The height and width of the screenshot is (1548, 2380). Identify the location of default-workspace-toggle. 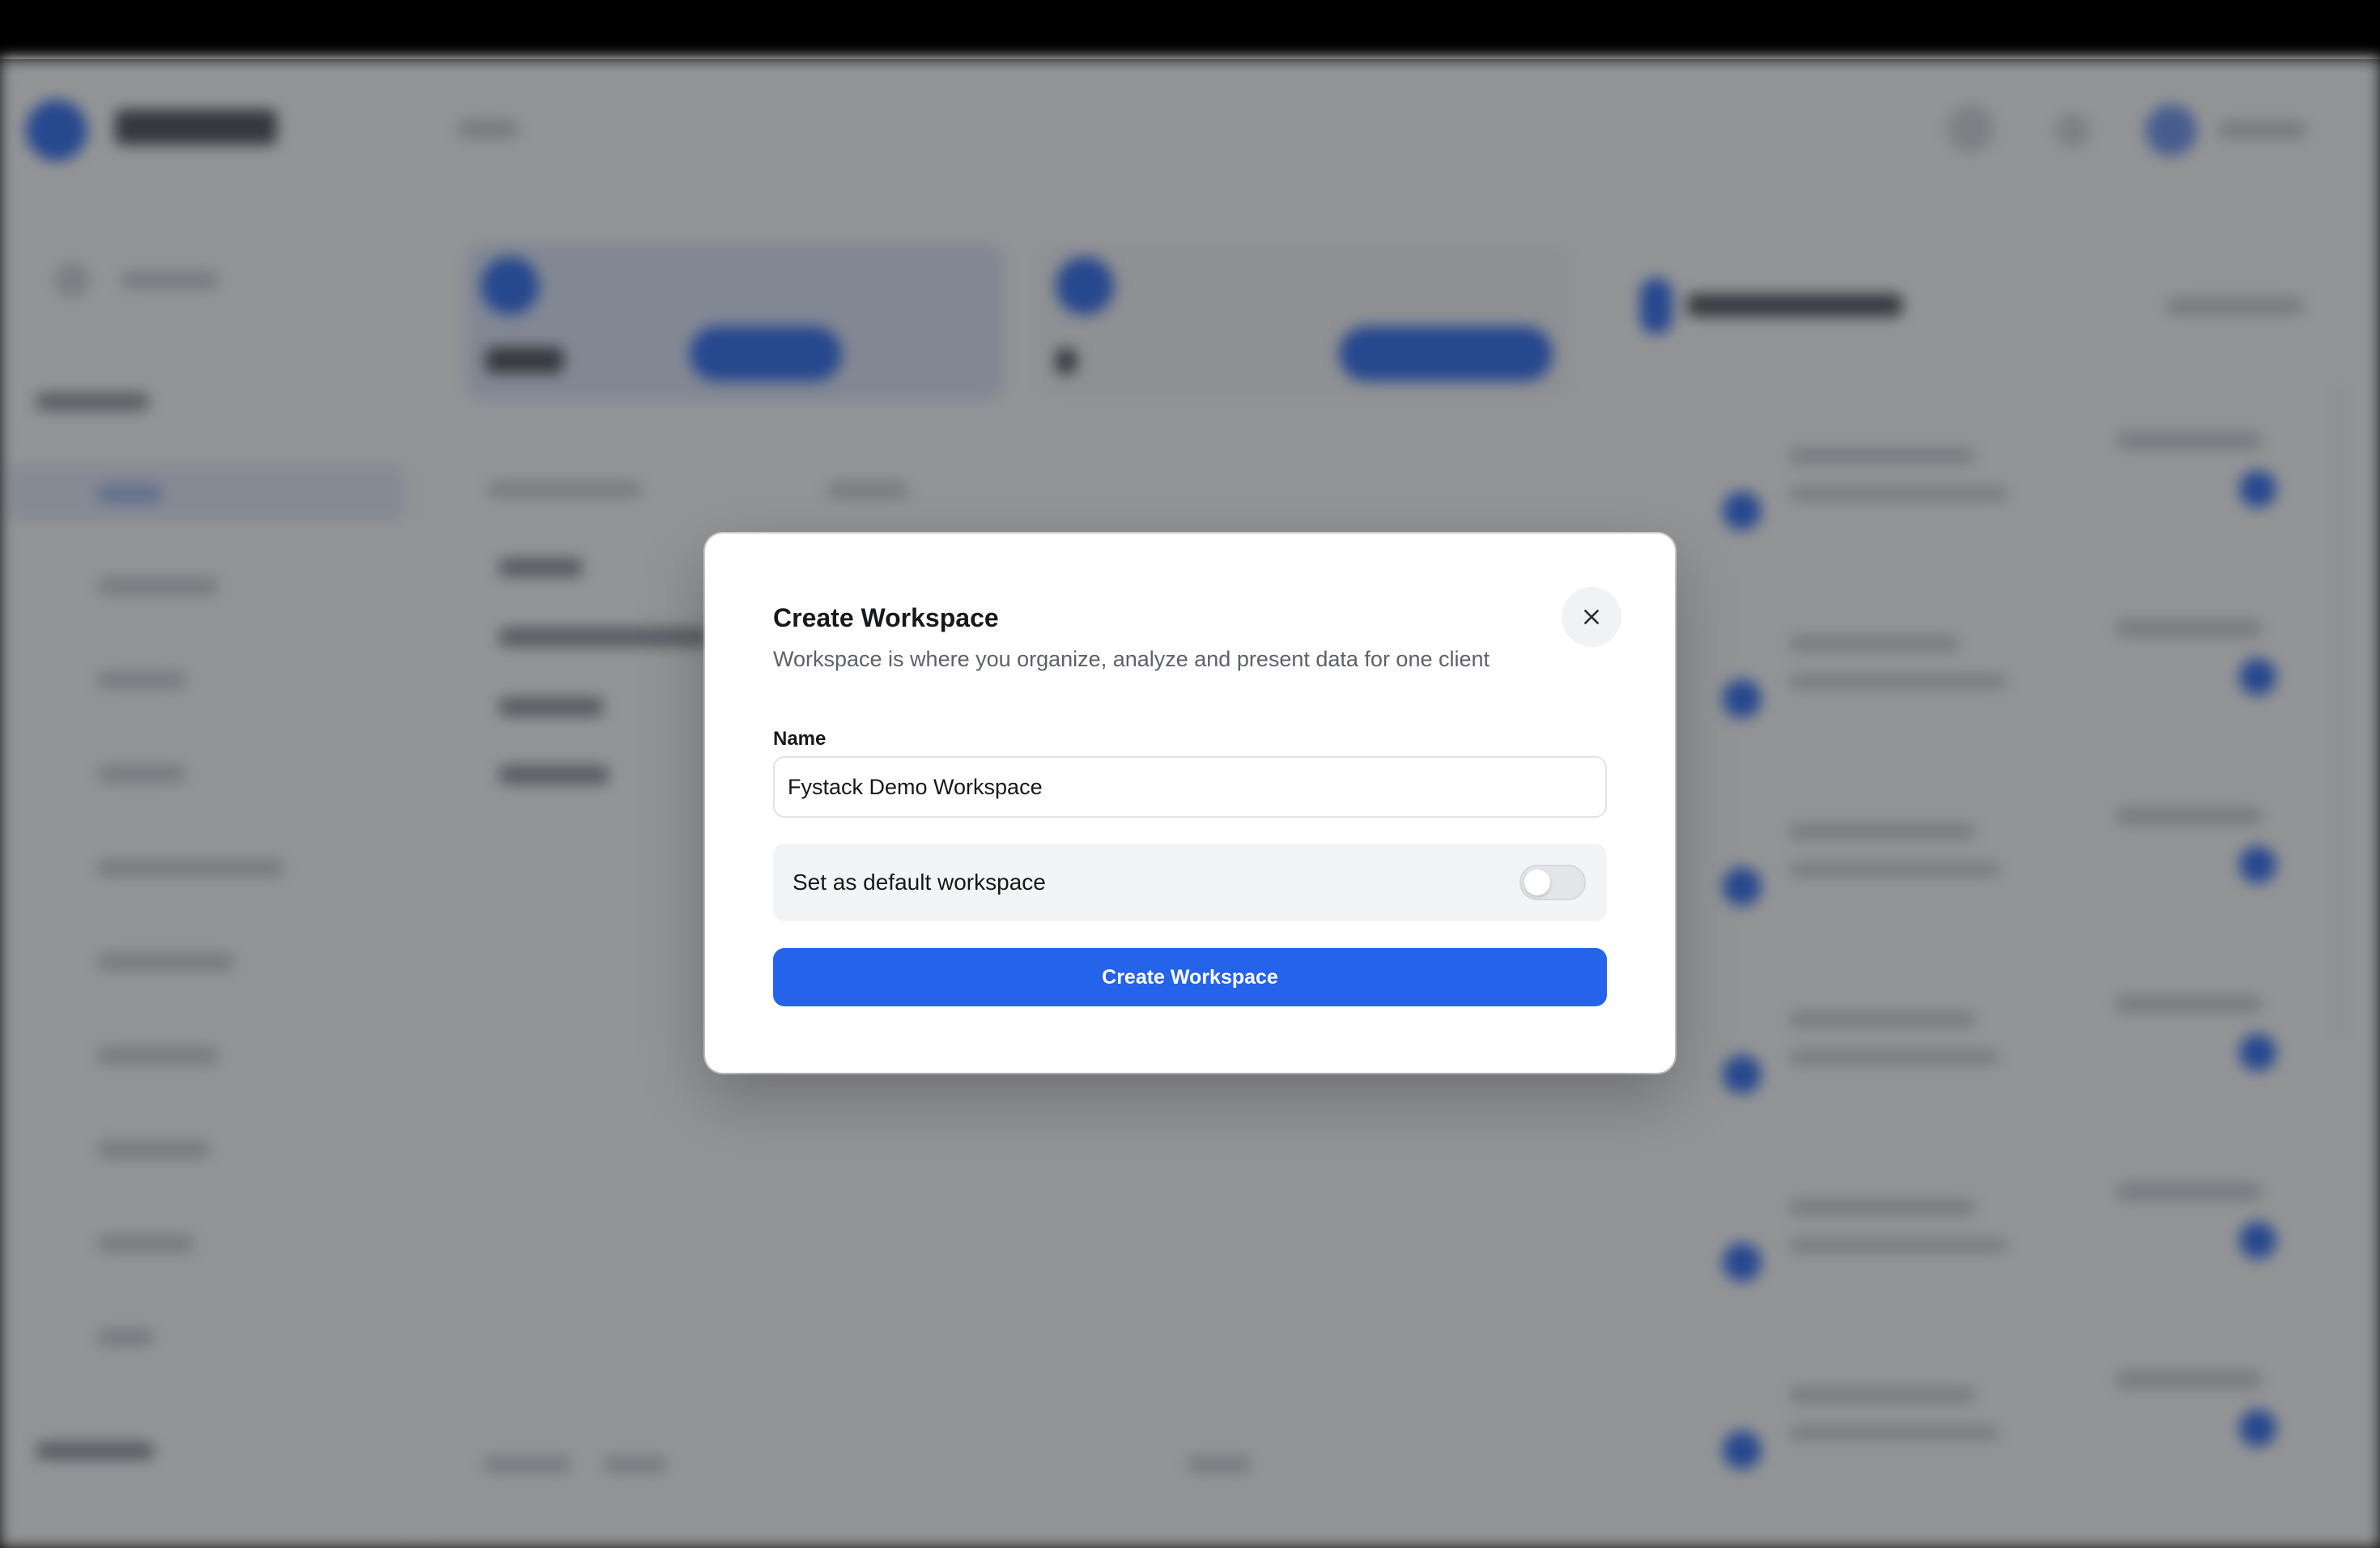
(1553, 882).